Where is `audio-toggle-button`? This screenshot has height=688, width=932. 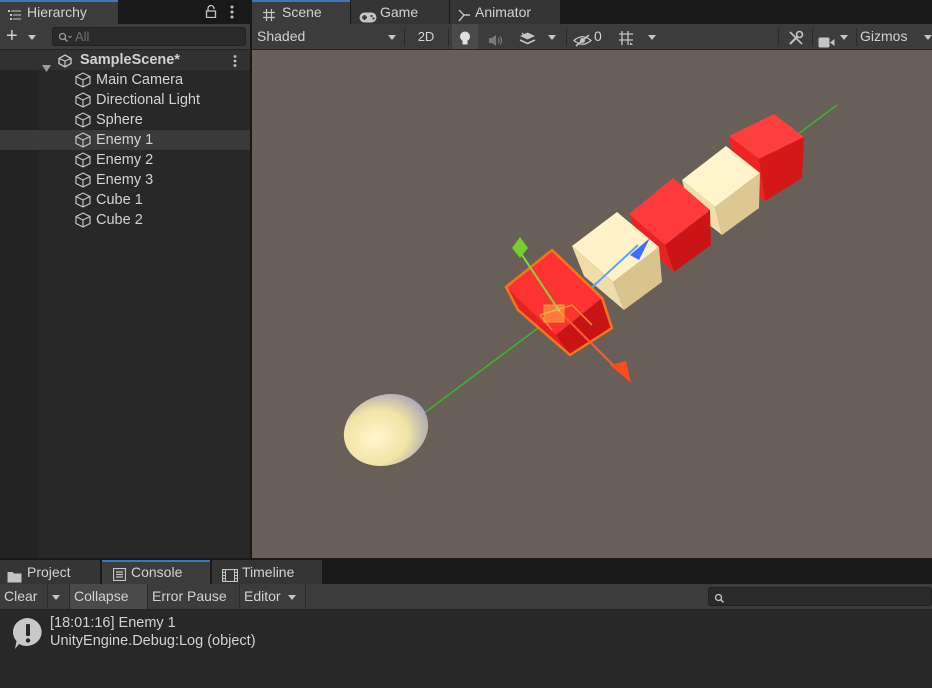 audio-toggle-button is located at coordinates (496, 36).